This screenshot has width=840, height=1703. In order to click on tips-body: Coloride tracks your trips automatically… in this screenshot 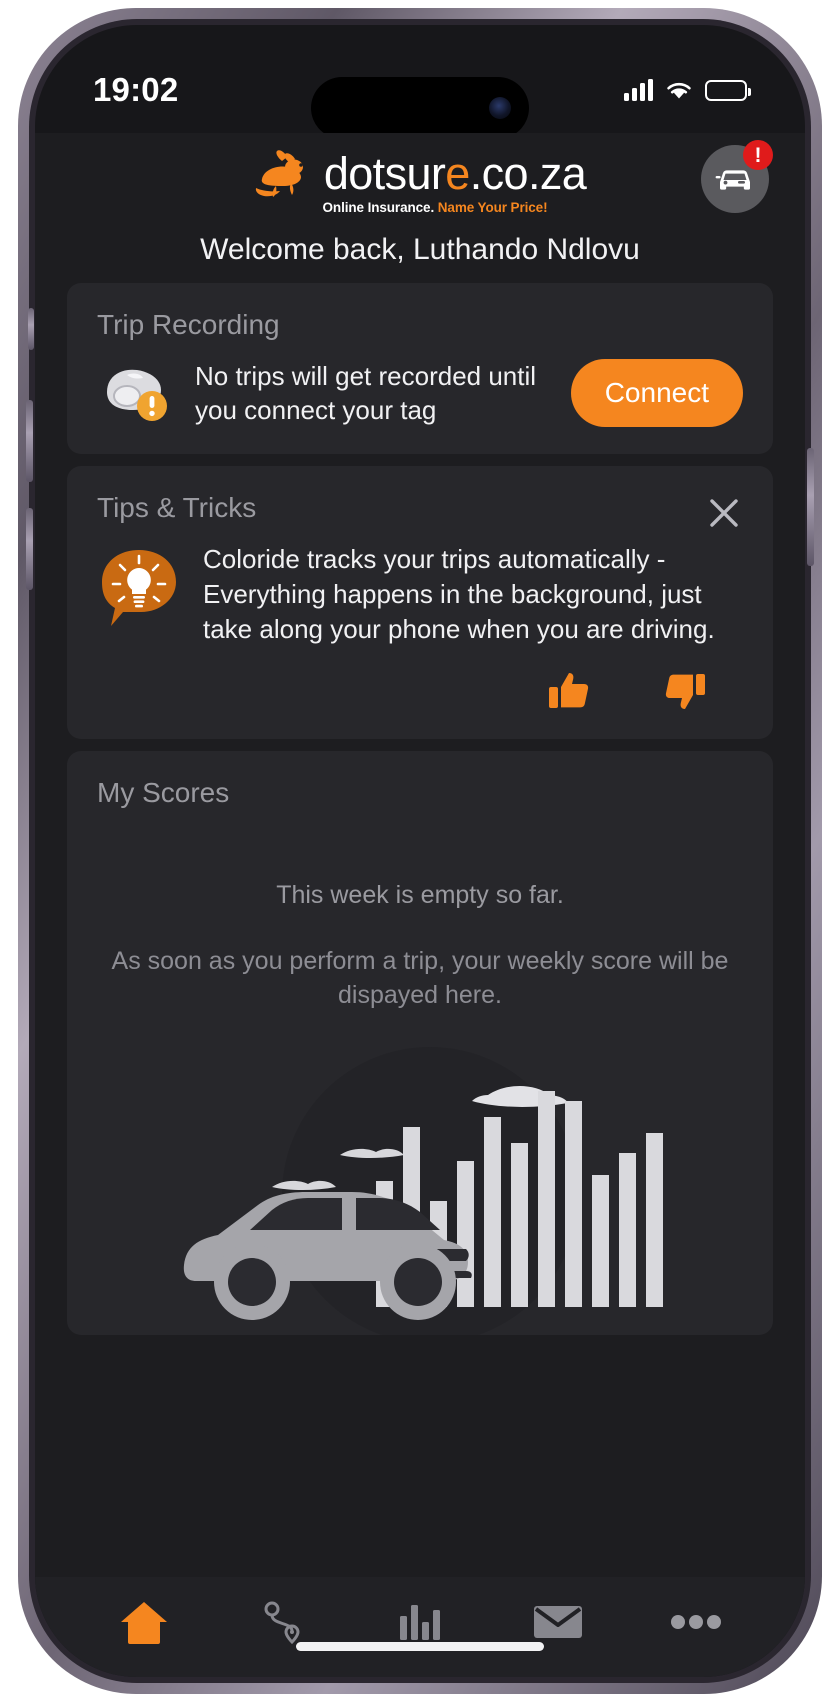, I will do `click(459, 593)`.